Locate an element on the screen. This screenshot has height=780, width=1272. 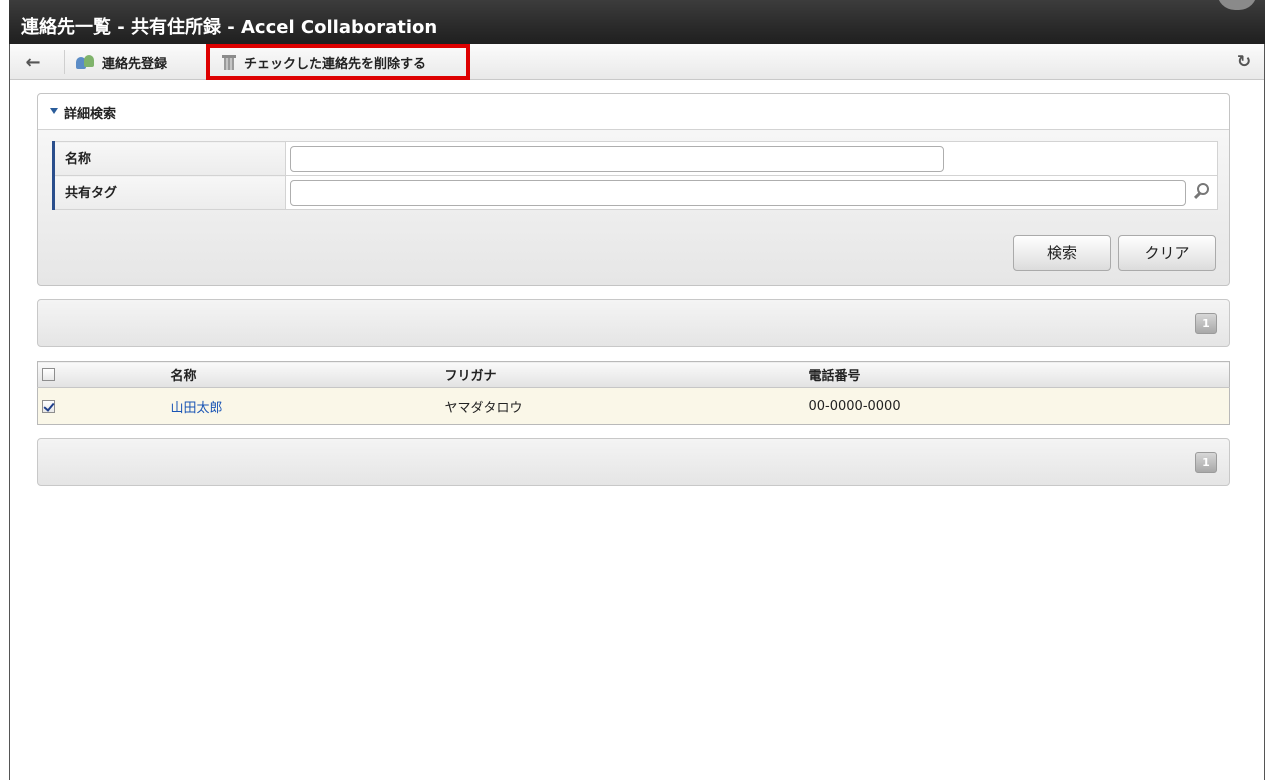
caret-down-icon is located at coordinates (54, 111).